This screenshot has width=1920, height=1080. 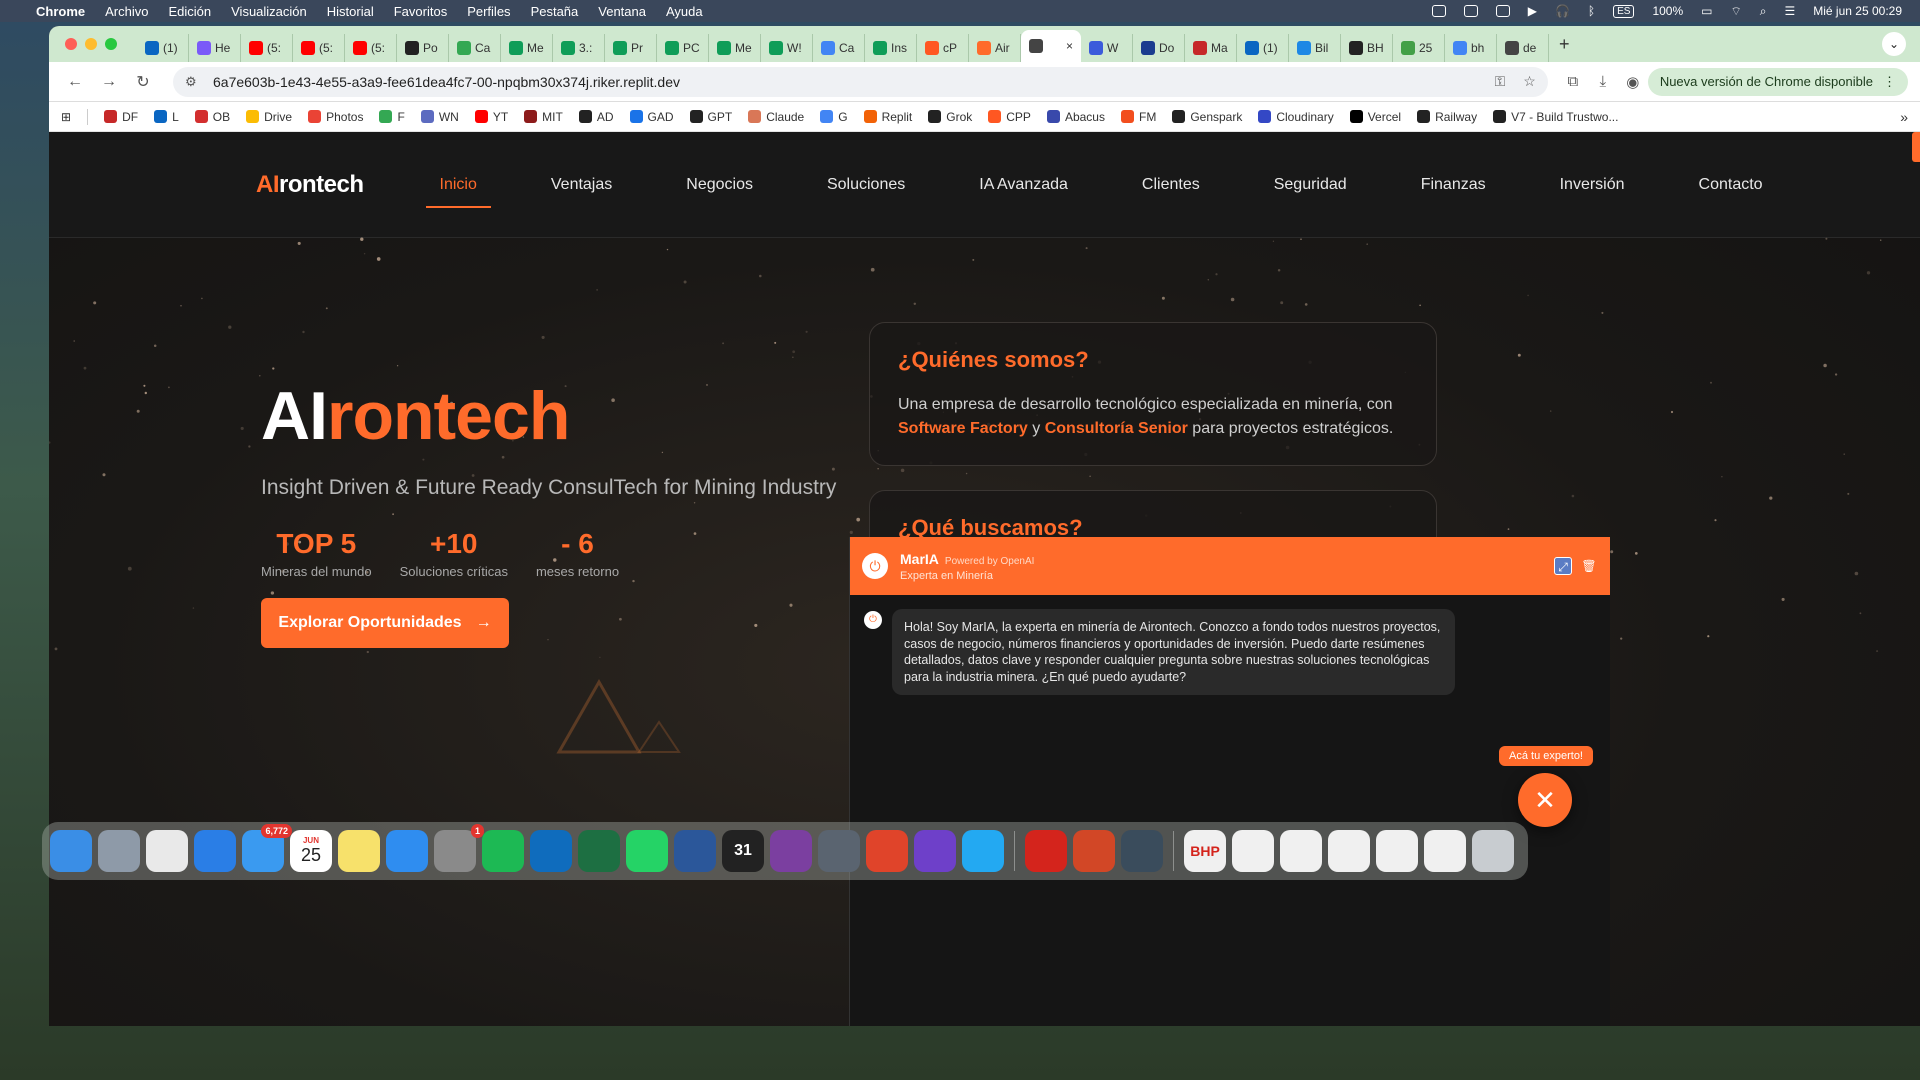 I want to click on browser-tab: Bil, so click(x=1315, y=48).